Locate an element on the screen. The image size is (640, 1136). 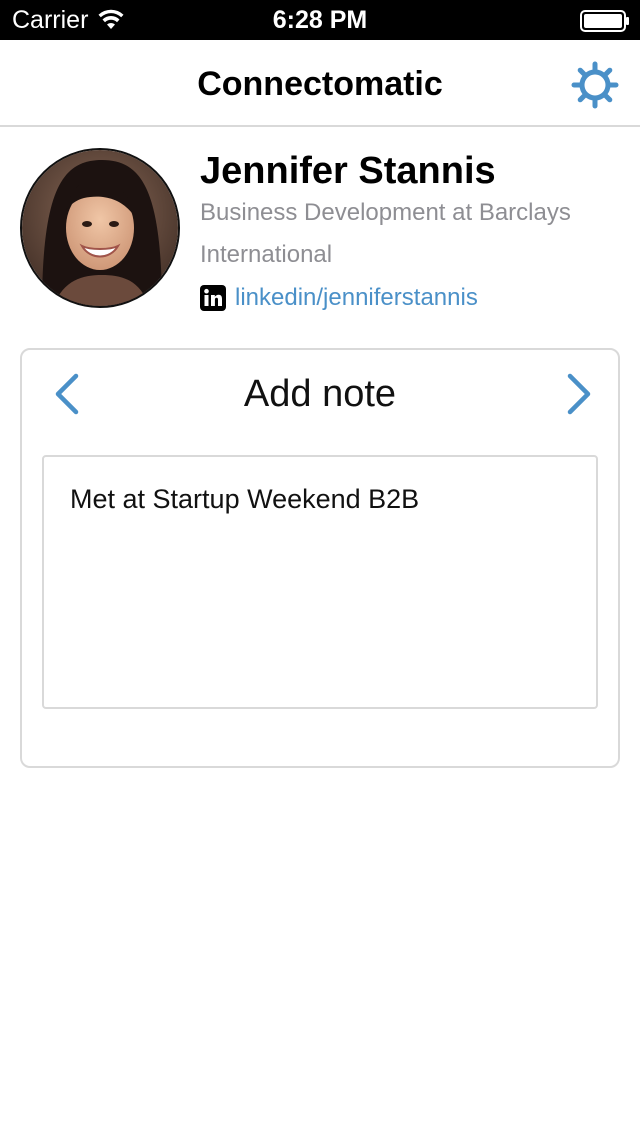
navigation-bar: Connectomatic is located at coordinates (320, 83).